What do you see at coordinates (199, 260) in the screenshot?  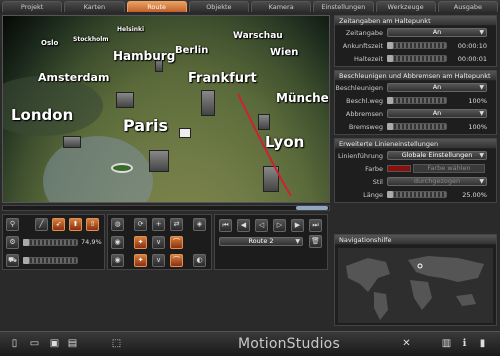 I see `eye-settings-icon: ◐` at bounding box center [199, 260].